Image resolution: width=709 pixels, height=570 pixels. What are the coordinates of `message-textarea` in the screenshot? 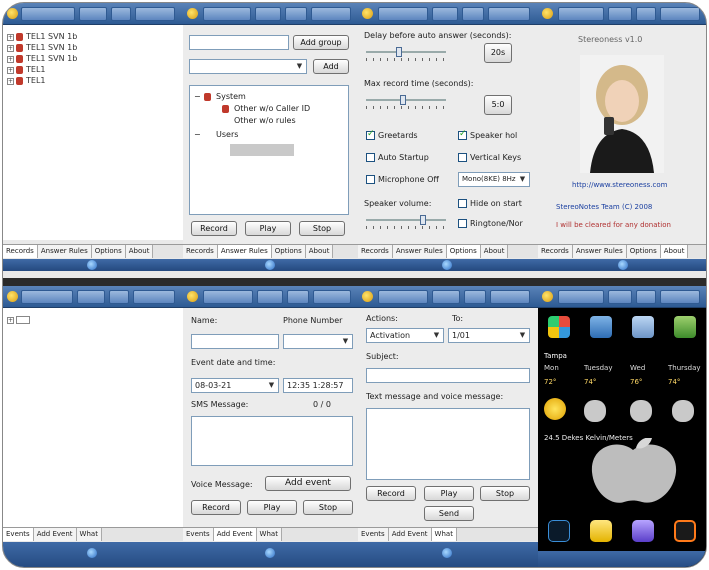 It's located at (448, 444).